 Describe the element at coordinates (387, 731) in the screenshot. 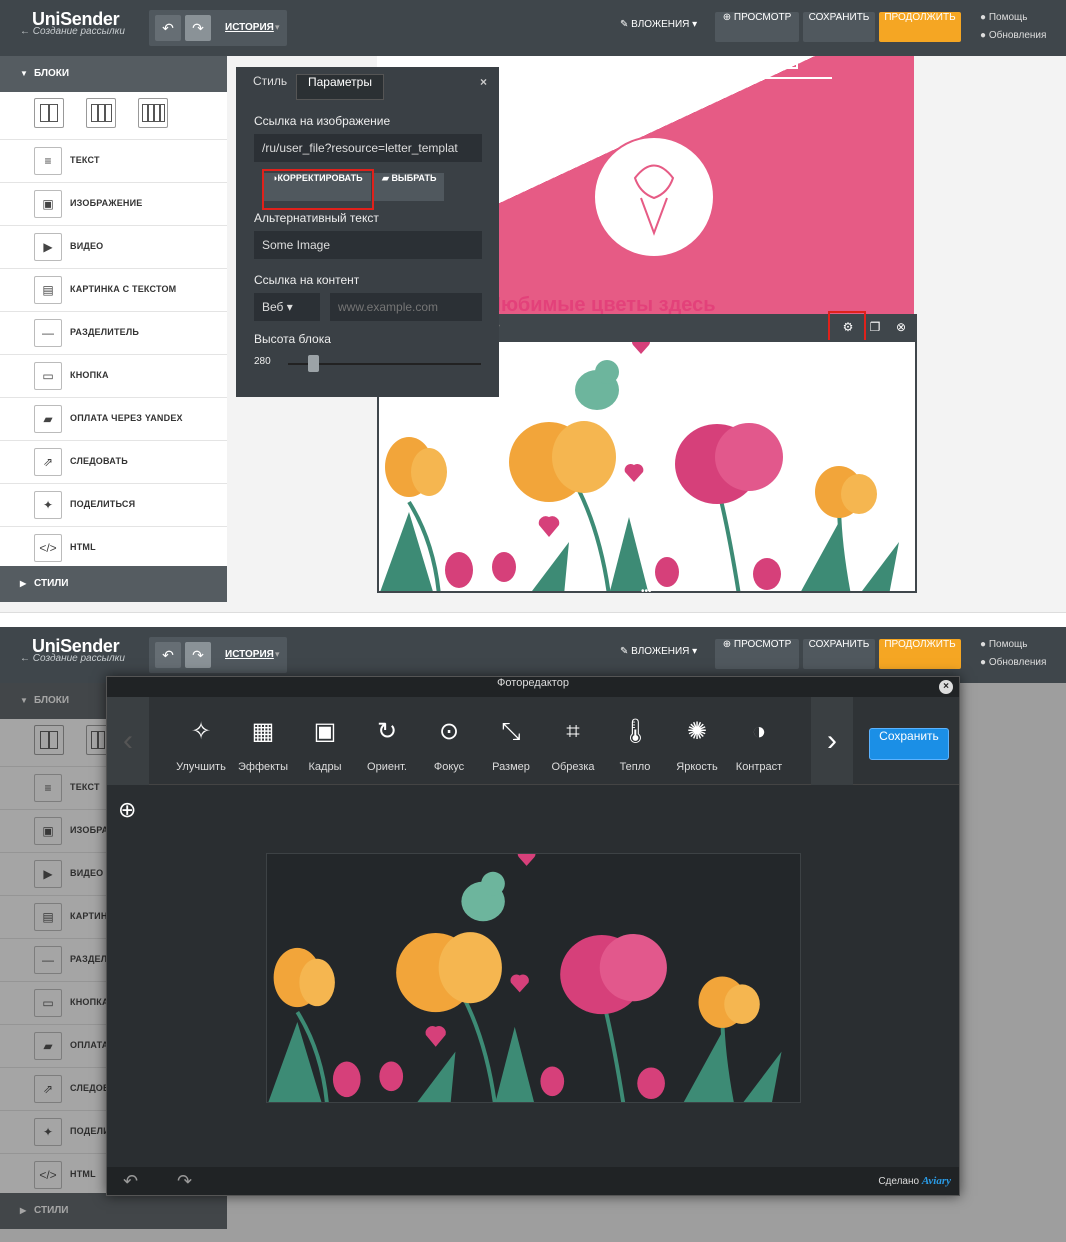

I see `rotate-icon: ↻` at that location.